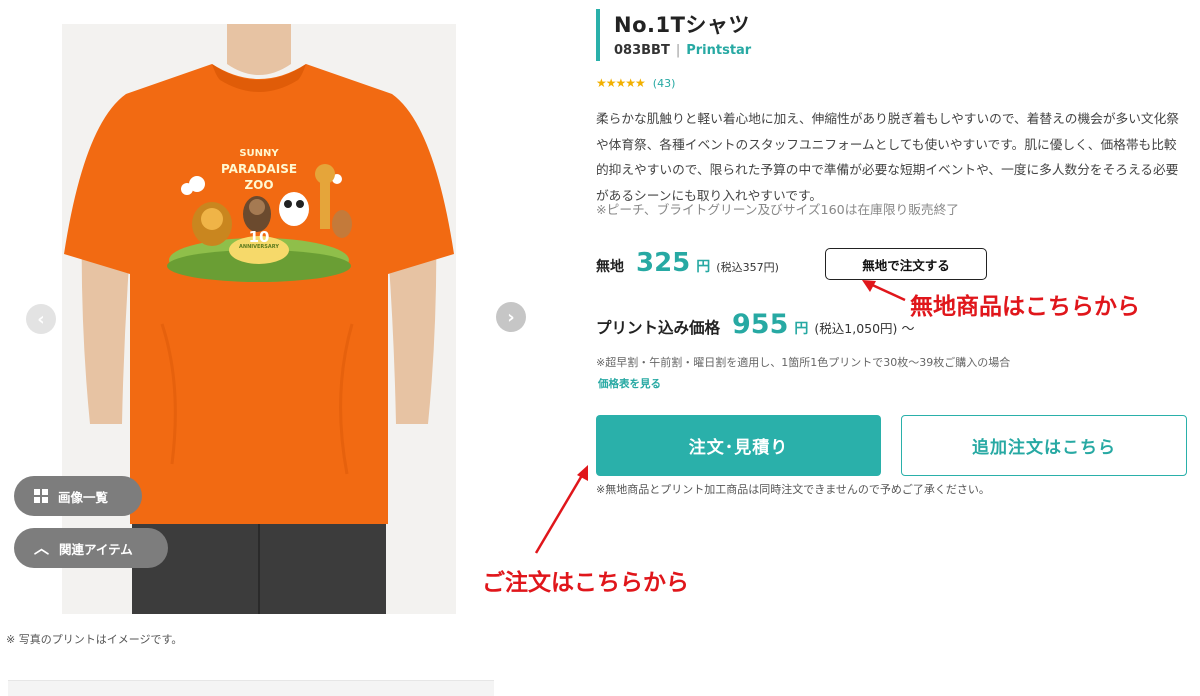 This screenshot has height=696, width=1200. Describe the element at coordinates (793, 489) in the screenshot. I see `order-note: ※無地商品とプリント加工商品は同時注文できませんので予めご了承ください。` at that location.